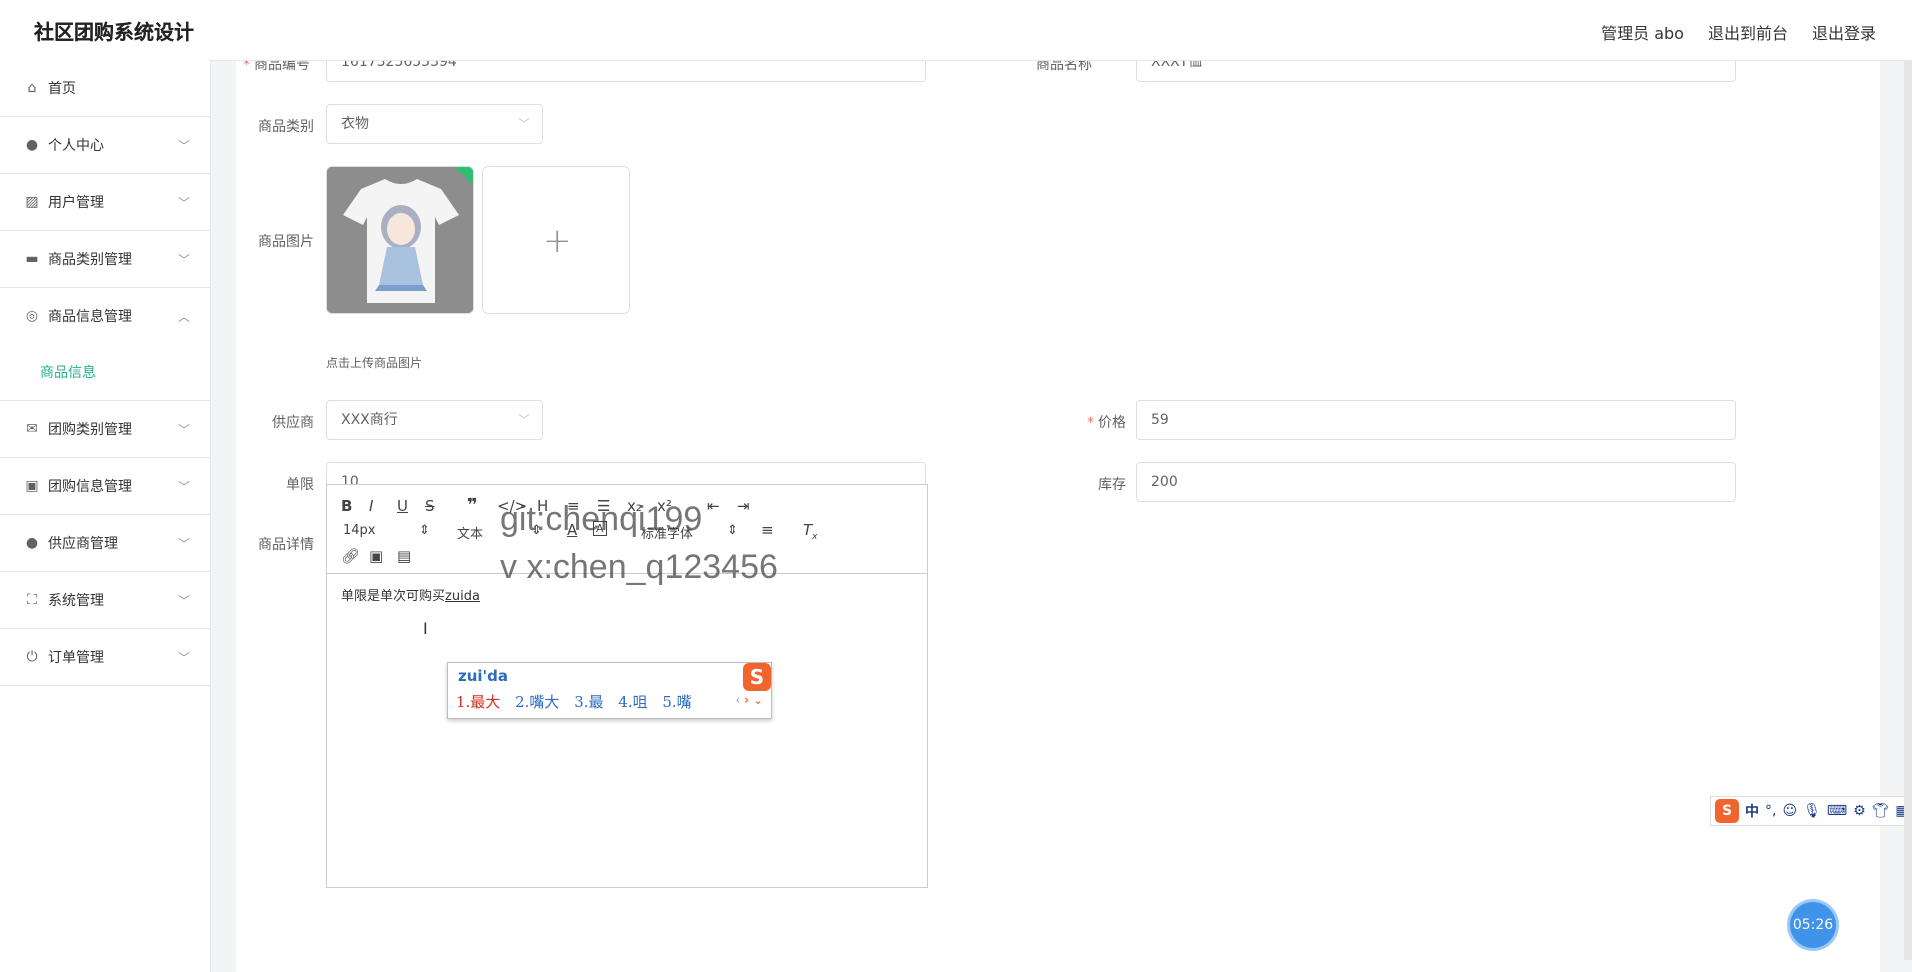  Describe the element at coordinates (749, 700) in the screenshot. I see `ime-page-nav: ‹ › ⌄` at that location.